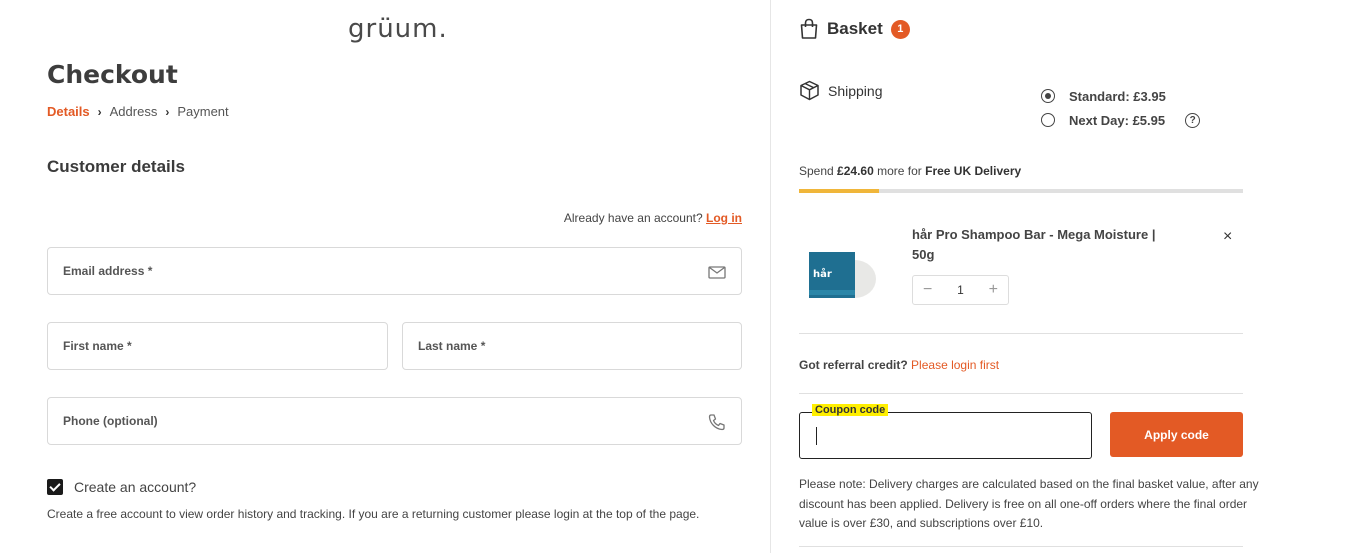 The height and width of the screenshot is (553, 1372). I want to click on account-prompt-text: Already have an account?, so click(633, 218).